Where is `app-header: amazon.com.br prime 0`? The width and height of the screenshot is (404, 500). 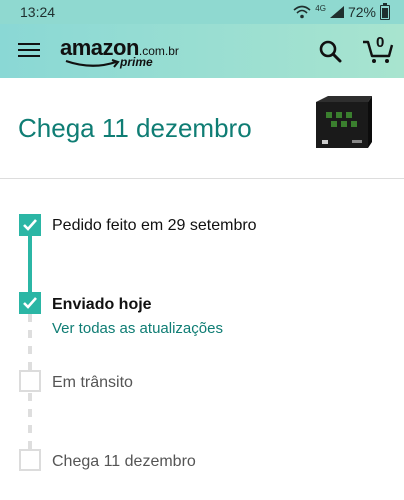
app-header: amazon.com.br prime 0 is located at coordinates (202, 51).